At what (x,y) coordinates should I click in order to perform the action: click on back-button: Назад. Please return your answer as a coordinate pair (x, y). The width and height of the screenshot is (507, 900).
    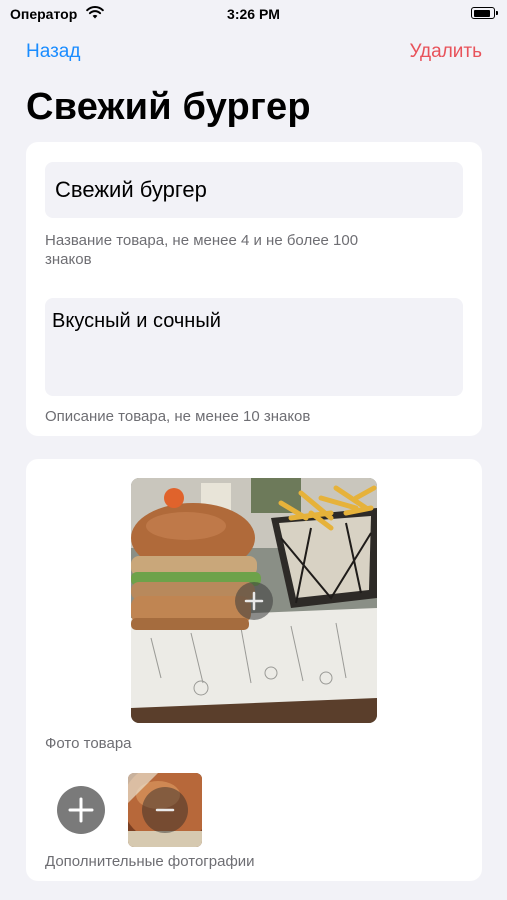
    Looking at the image, I should click on (53, 52).